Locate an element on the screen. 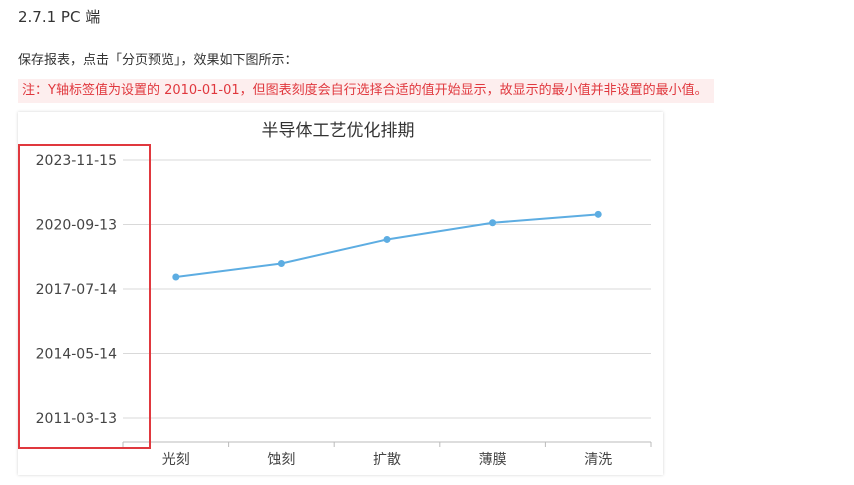 This screenshot has width=854, height=485. x-tick-label: 光刻 is located at coordinates (176, 460).